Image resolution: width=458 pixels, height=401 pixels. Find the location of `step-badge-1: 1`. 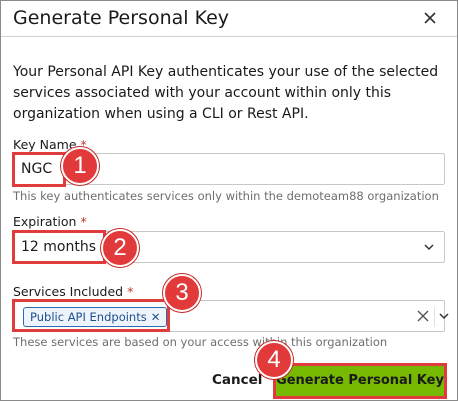

step-badge-1: 1 is located at coordinates (80, 166).